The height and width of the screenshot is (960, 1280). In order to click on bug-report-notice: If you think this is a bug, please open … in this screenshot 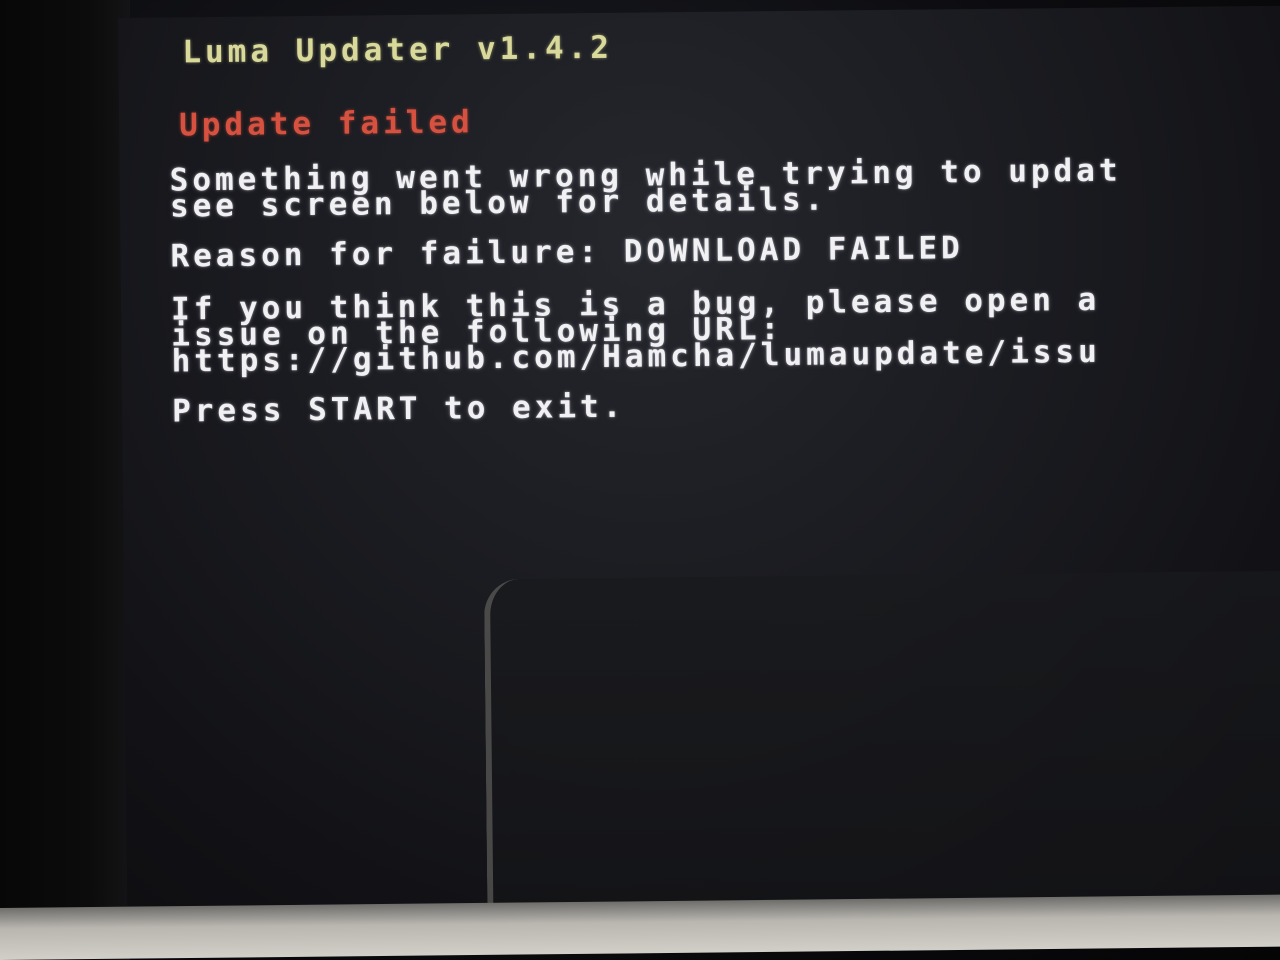, I will do `click(647, 331)`.